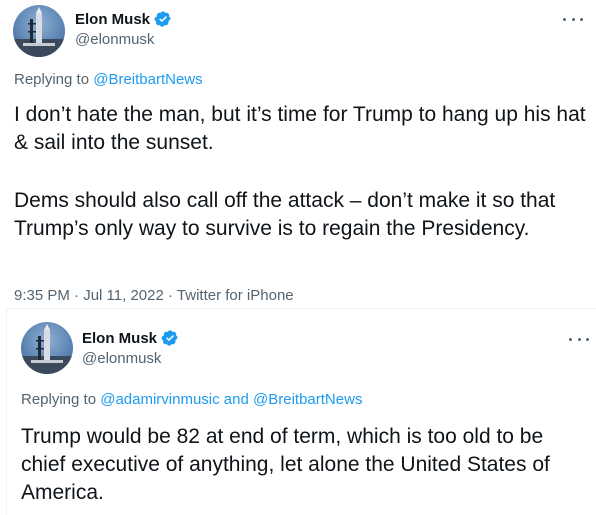 The height and width of the screenshot is (515, 596). Describe the element at coordinates (236, 399) in the screenshot. I see `mention-joiner: and` at that location.